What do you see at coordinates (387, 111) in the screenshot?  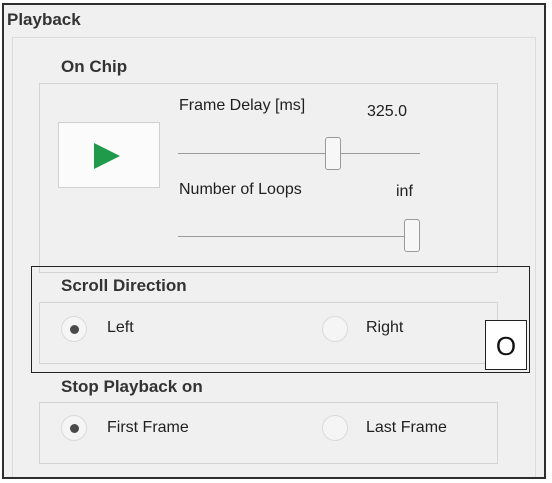 I see `frame-delay-value: 325.0` at bounding box center [387, 111].